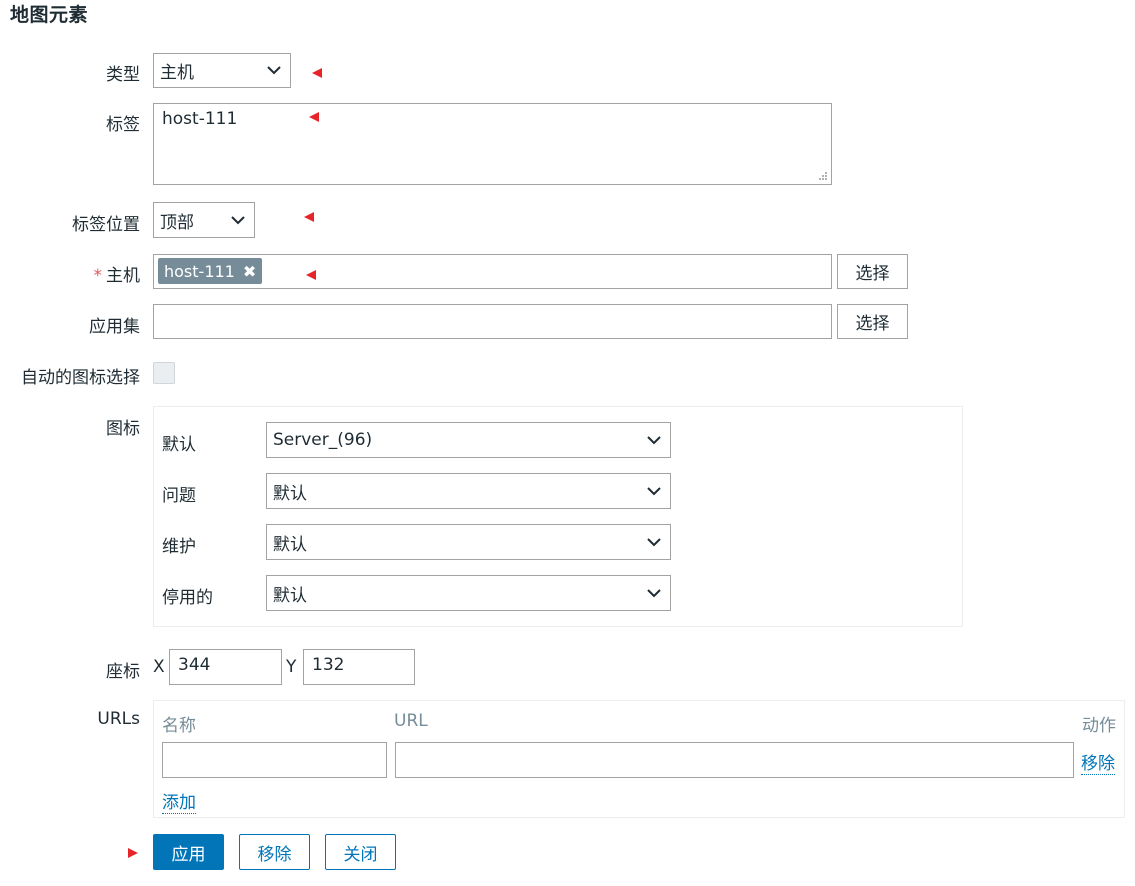 This screenshot has height=886, width=1135. I want to click on label-field-label: 标签, so click(123, 125).